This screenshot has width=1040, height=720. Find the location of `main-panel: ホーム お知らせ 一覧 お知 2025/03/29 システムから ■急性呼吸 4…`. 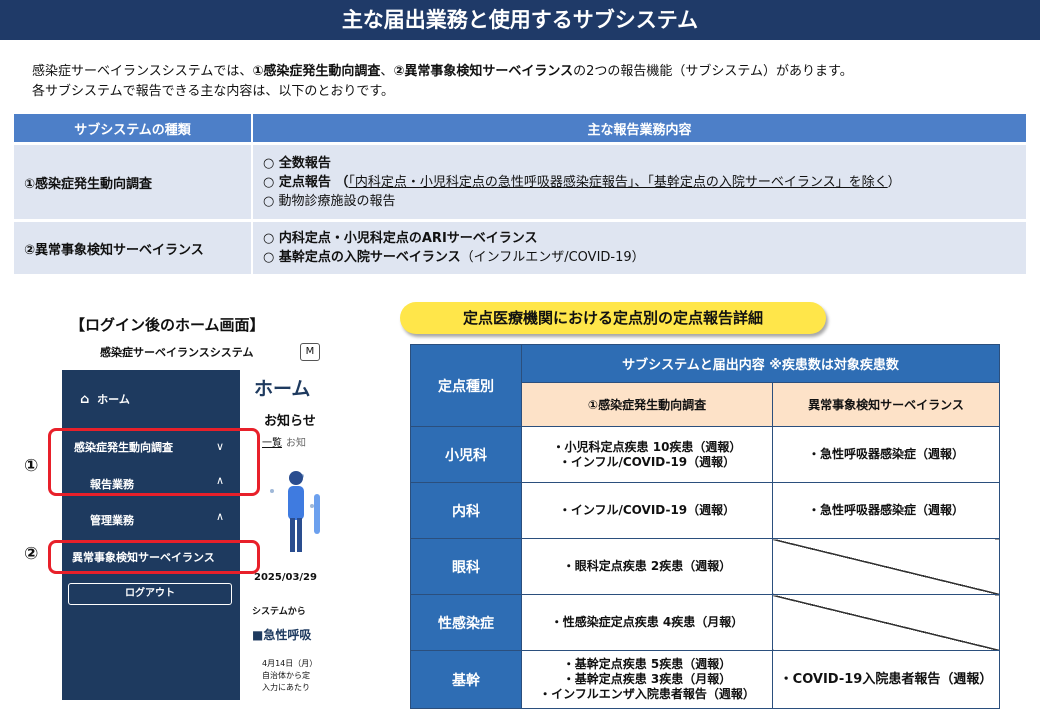

main-panel: ホーム お知らせ 一覧 お知 2025/03/29 システムから ■急性呼吸 4… is located at coordinates (280, 535).